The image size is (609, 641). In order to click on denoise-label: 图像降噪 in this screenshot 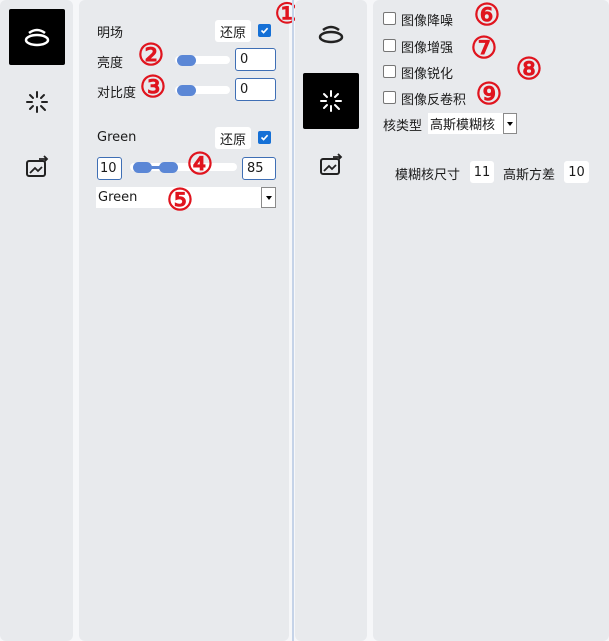, I will do `click(427, 21)`.